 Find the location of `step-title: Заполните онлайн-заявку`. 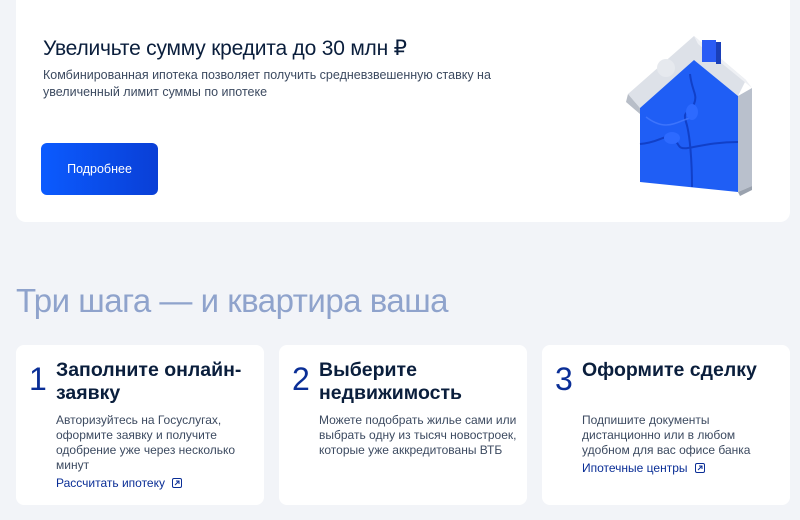

step-title: Заполните онлайн-заявку is located at coordinates (149, 381).